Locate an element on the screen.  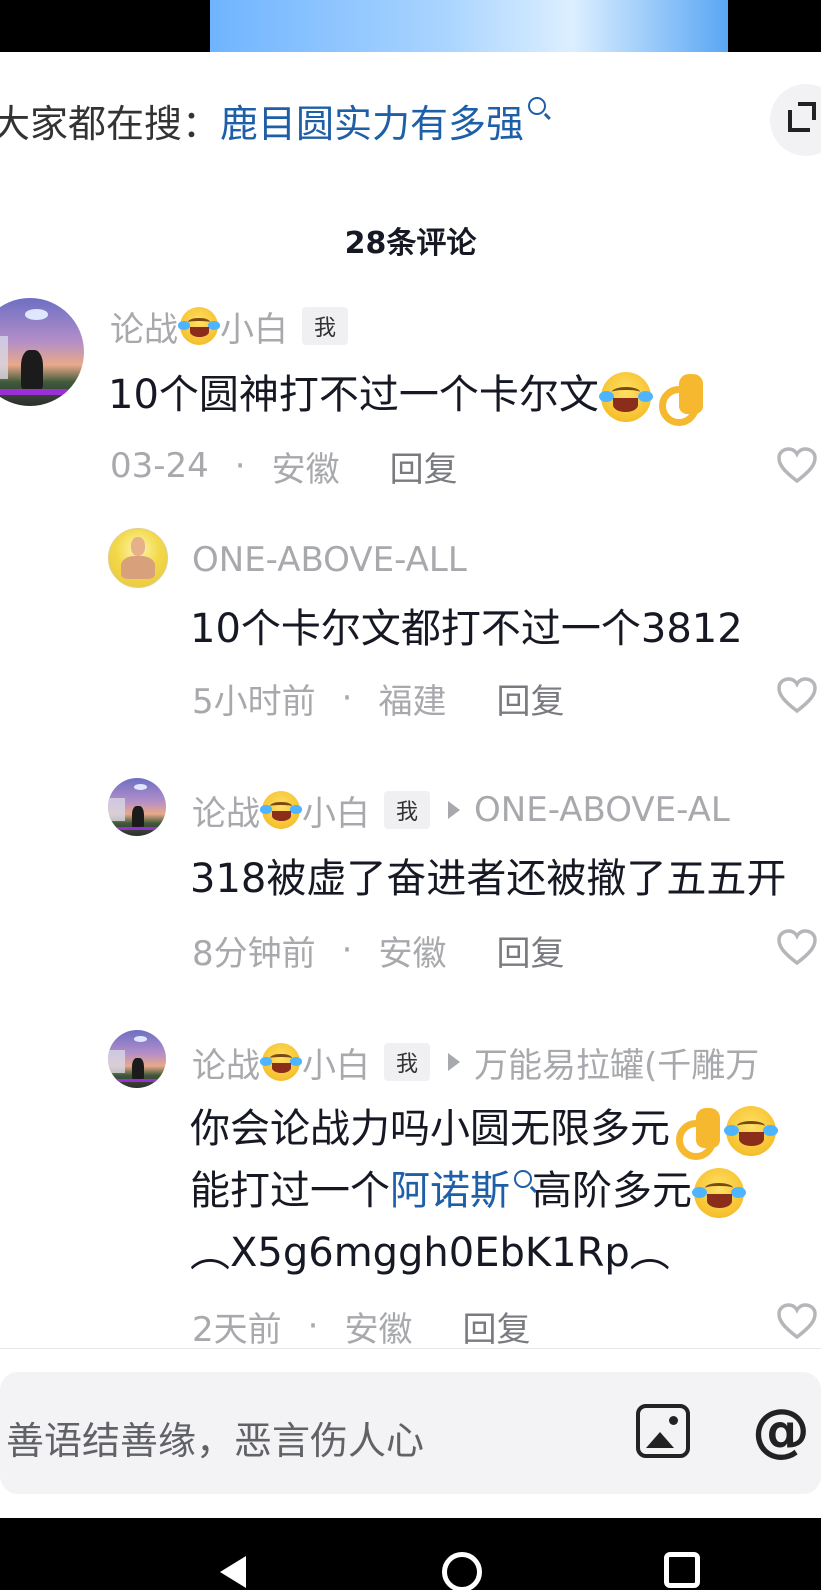
comment-date: 8分钟前 is located at coordinates (254, 953).